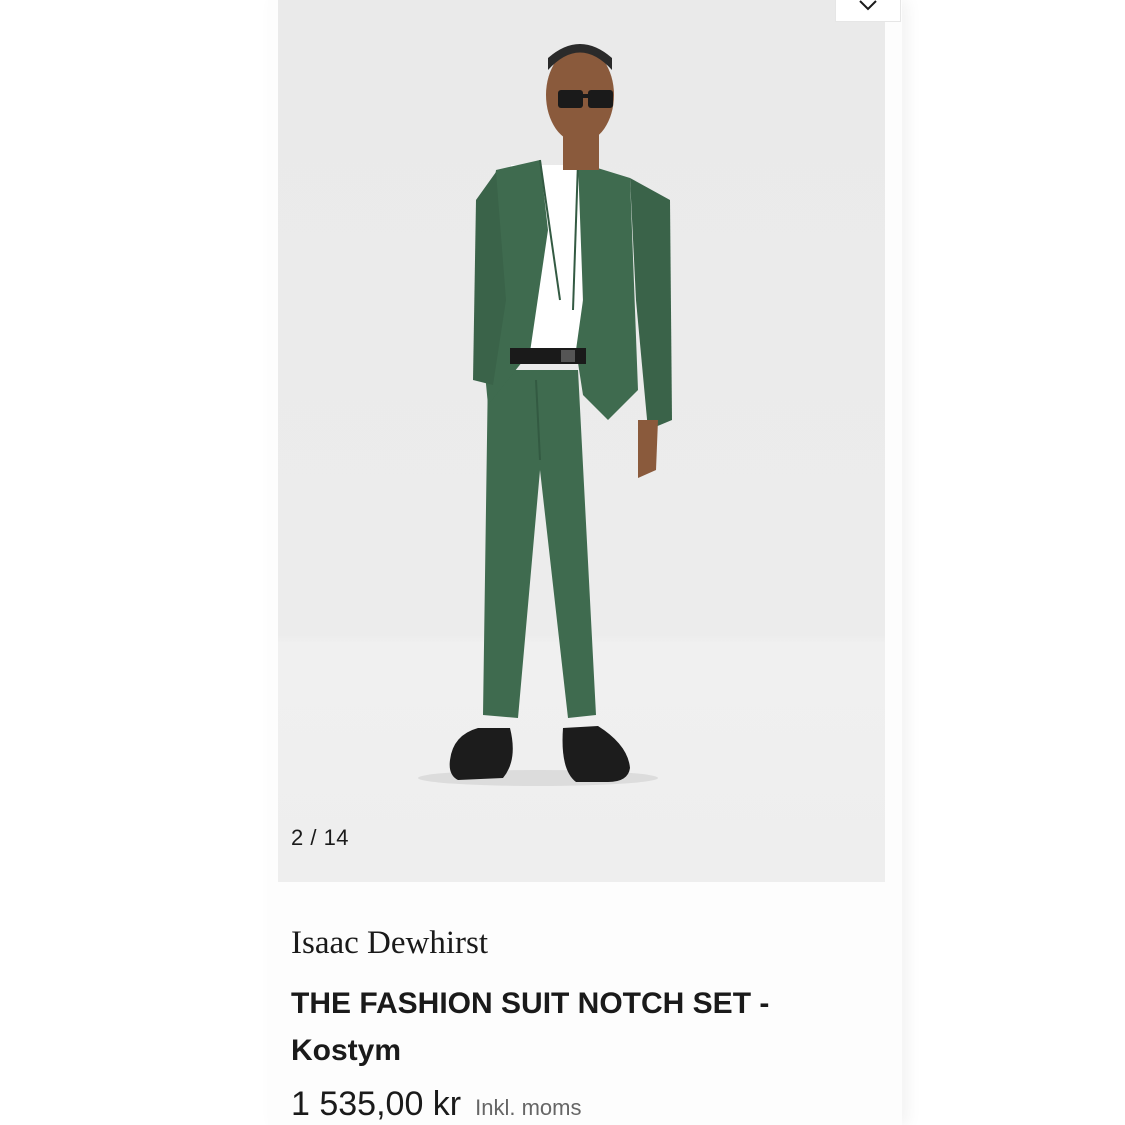 Image resolution: width=1125 pixels, height=1125 pixels. I want to click on product-price: 1 535,00 kr, so click(376, 1104).